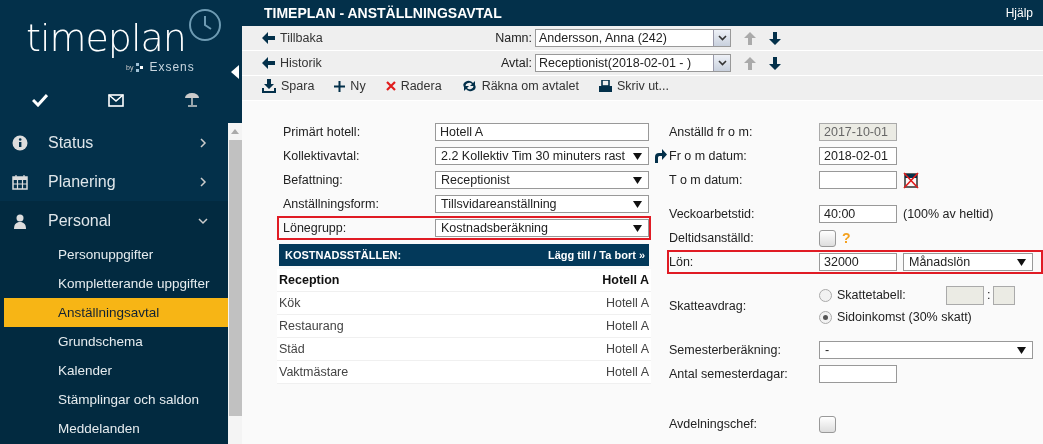 Image resolution: width=1043 pixels, height=444 pixels. Describe the element at coordinates (352, 63) in the screenshot. I see `back-link: Historik` at that location.